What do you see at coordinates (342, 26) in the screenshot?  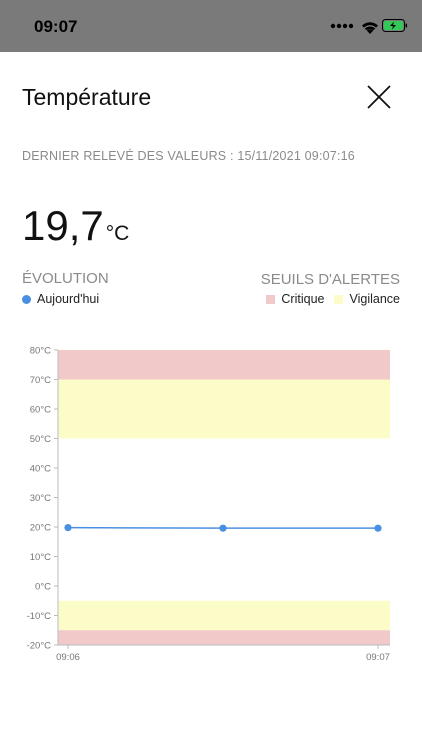 I see `signal-icon` at bounding box center [342, 26].